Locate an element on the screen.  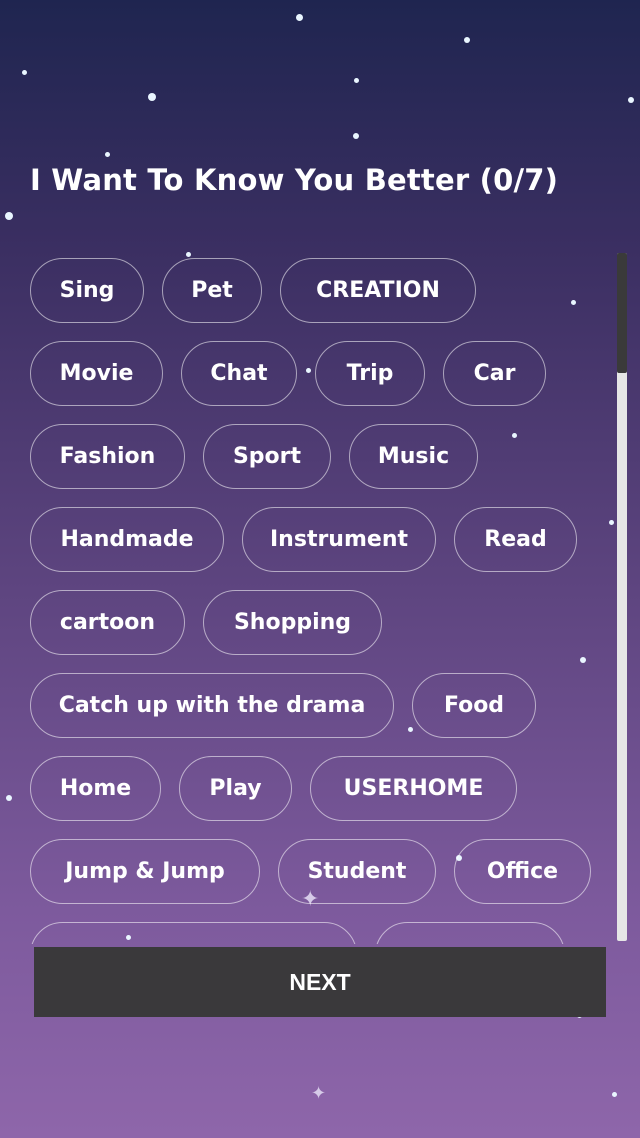
tag-row: cartoon Shopping is located at coordinates (320, 622).